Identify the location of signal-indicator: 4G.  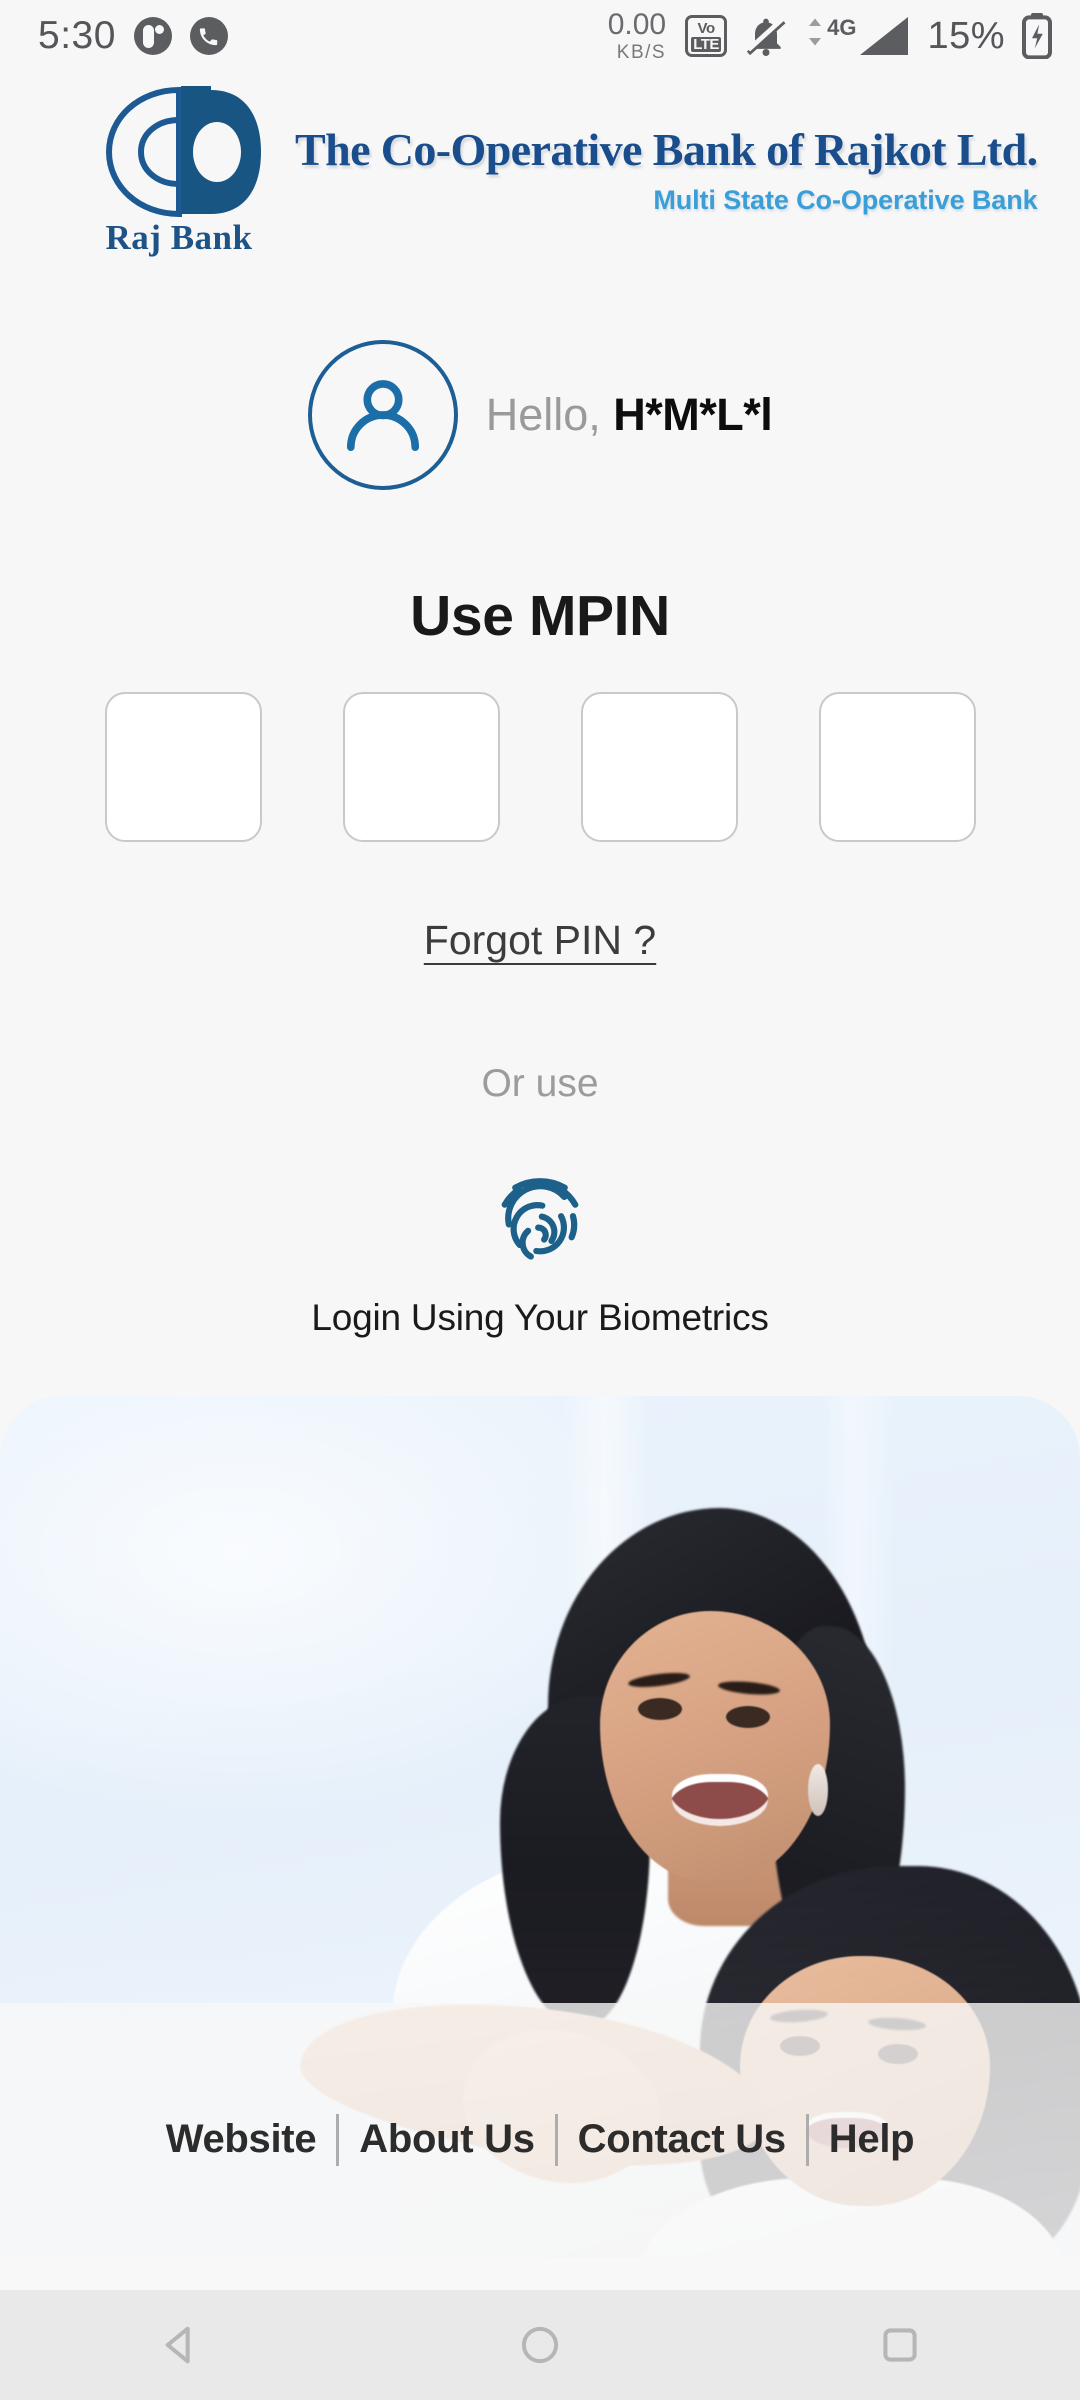
(857, 36).